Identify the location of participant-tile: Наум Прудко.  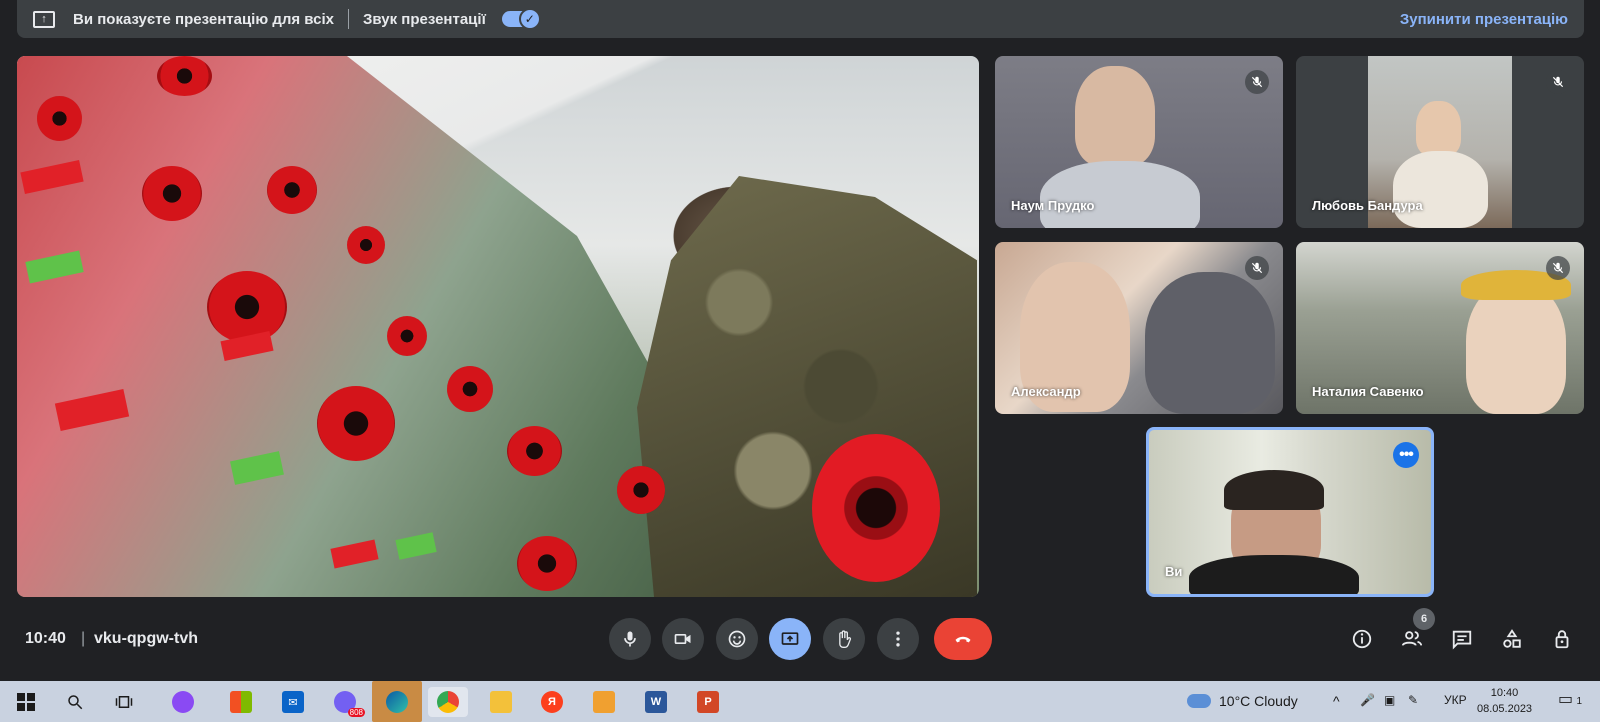
(1139, 142).